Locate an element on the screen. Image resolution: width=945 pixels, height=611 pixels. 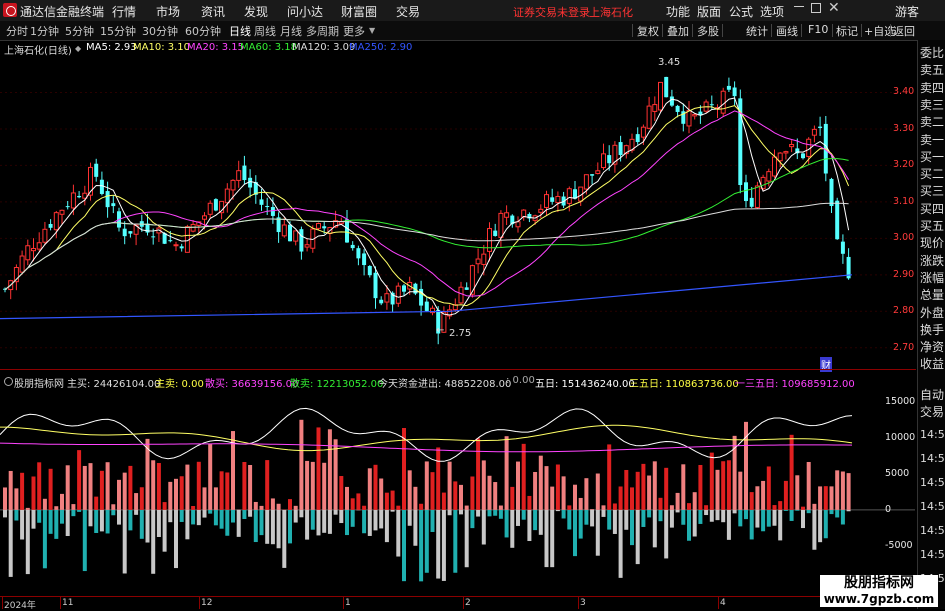
sidebar-item: 涨幅 is located at coordinates (932, 277).